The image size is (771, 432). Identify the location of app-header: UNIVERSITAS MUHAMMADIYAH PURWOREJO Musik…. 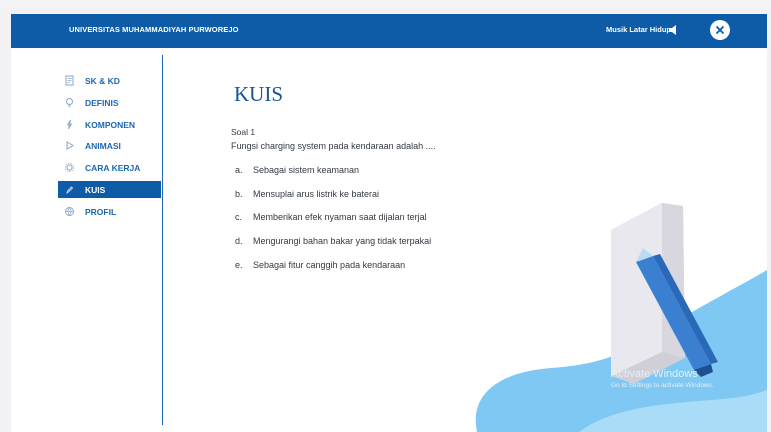
(389, 31).